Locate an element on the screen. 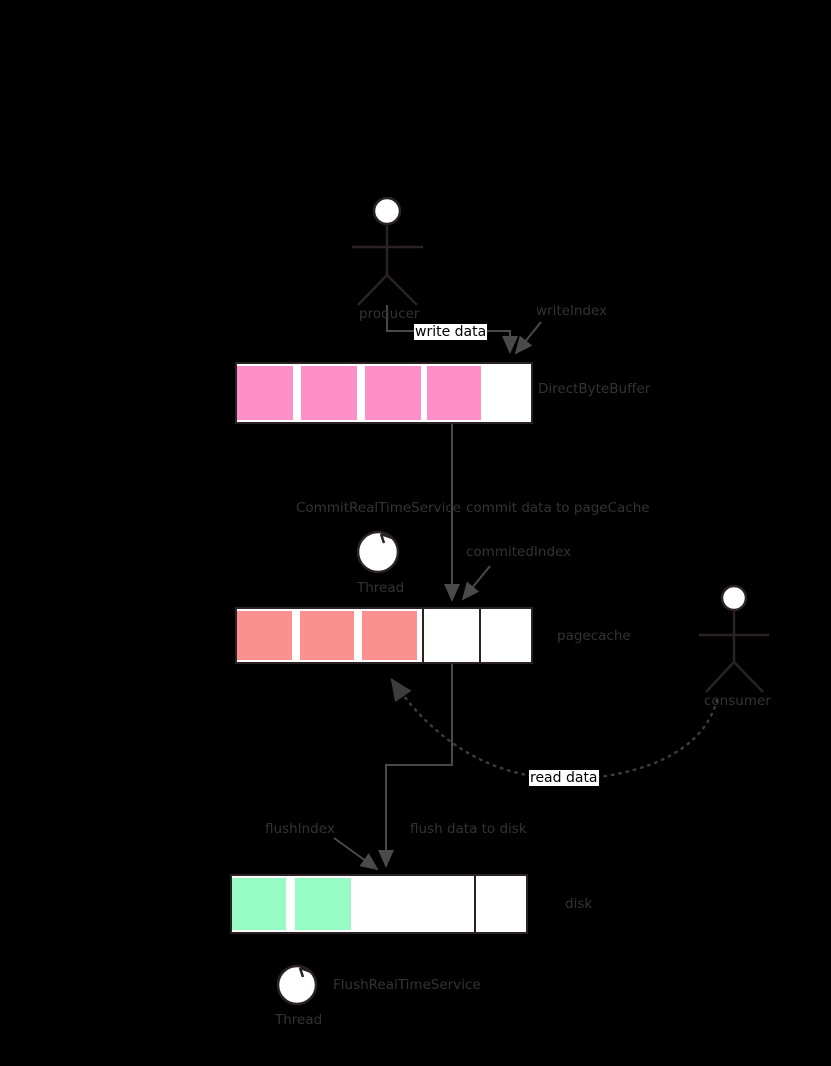 Image resolution: width=831 pixels, height=1066 pixels. flush-thread-tick is located at coordinates (305, 970).